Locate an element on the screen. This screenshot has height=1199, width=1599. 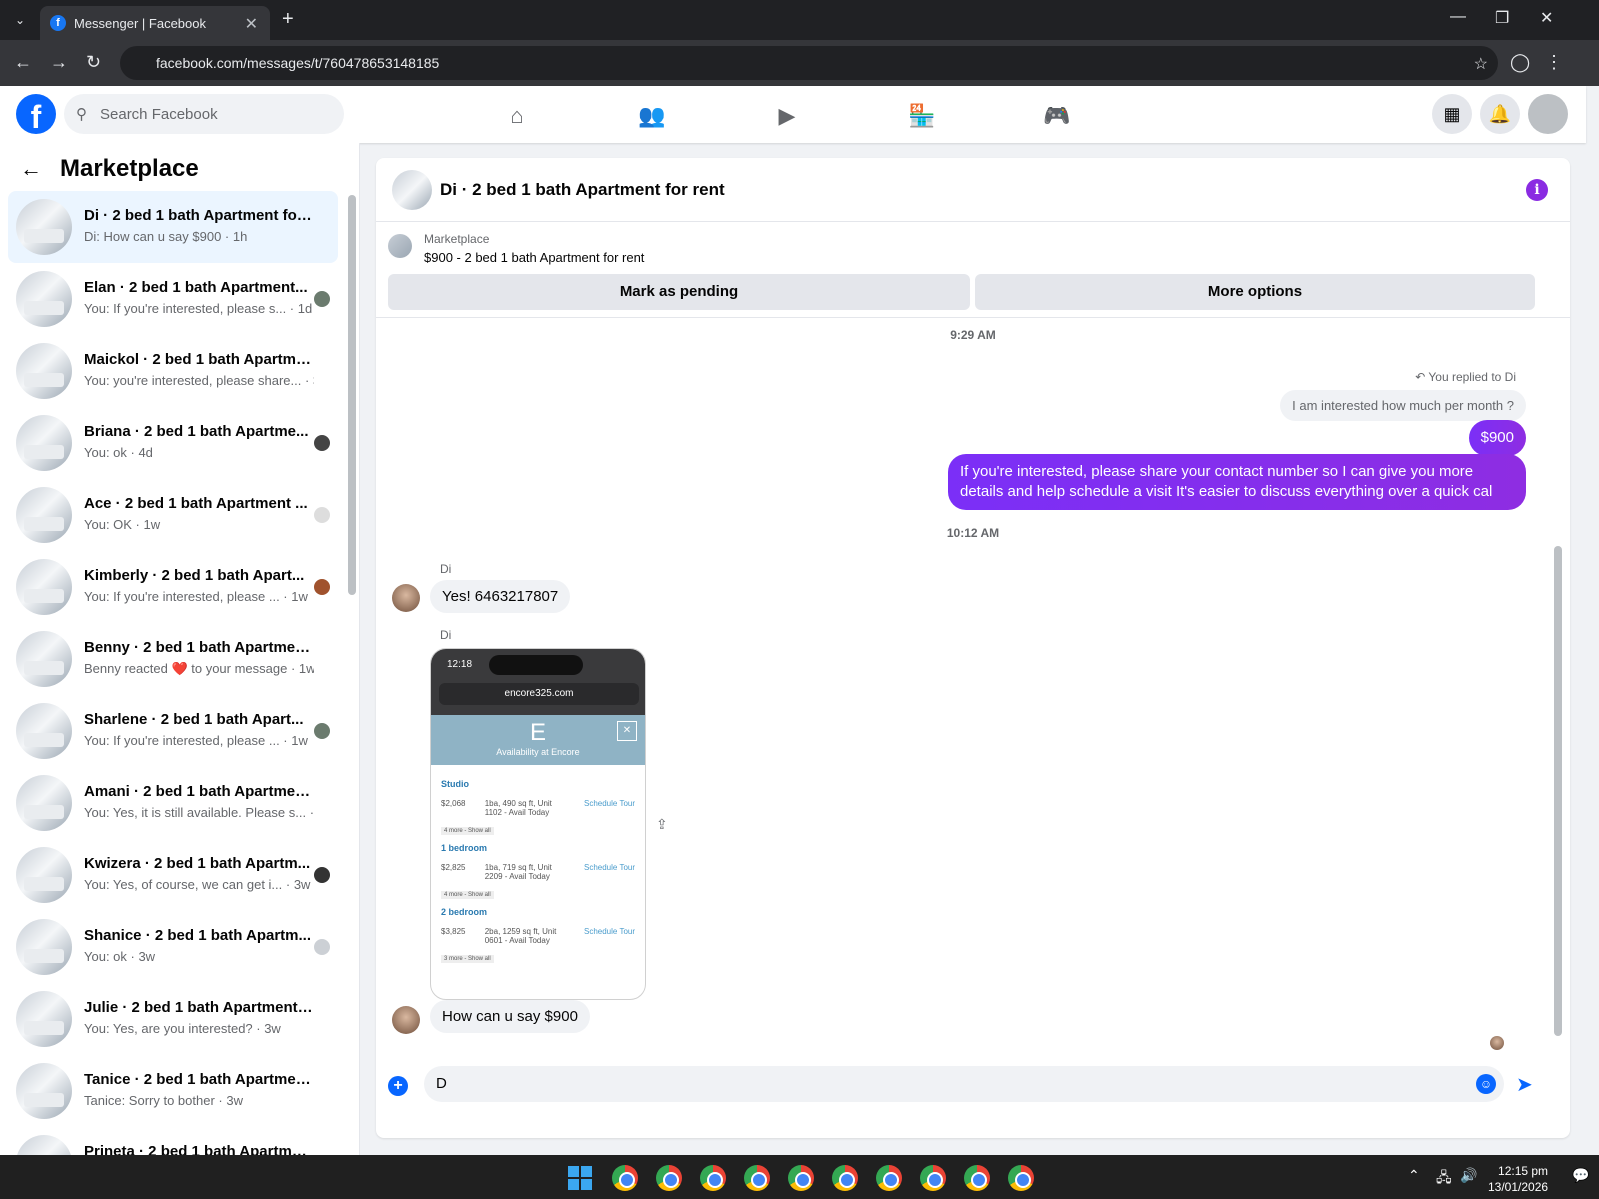
share-icon: ⇪ is located at coordinates (662, 824).